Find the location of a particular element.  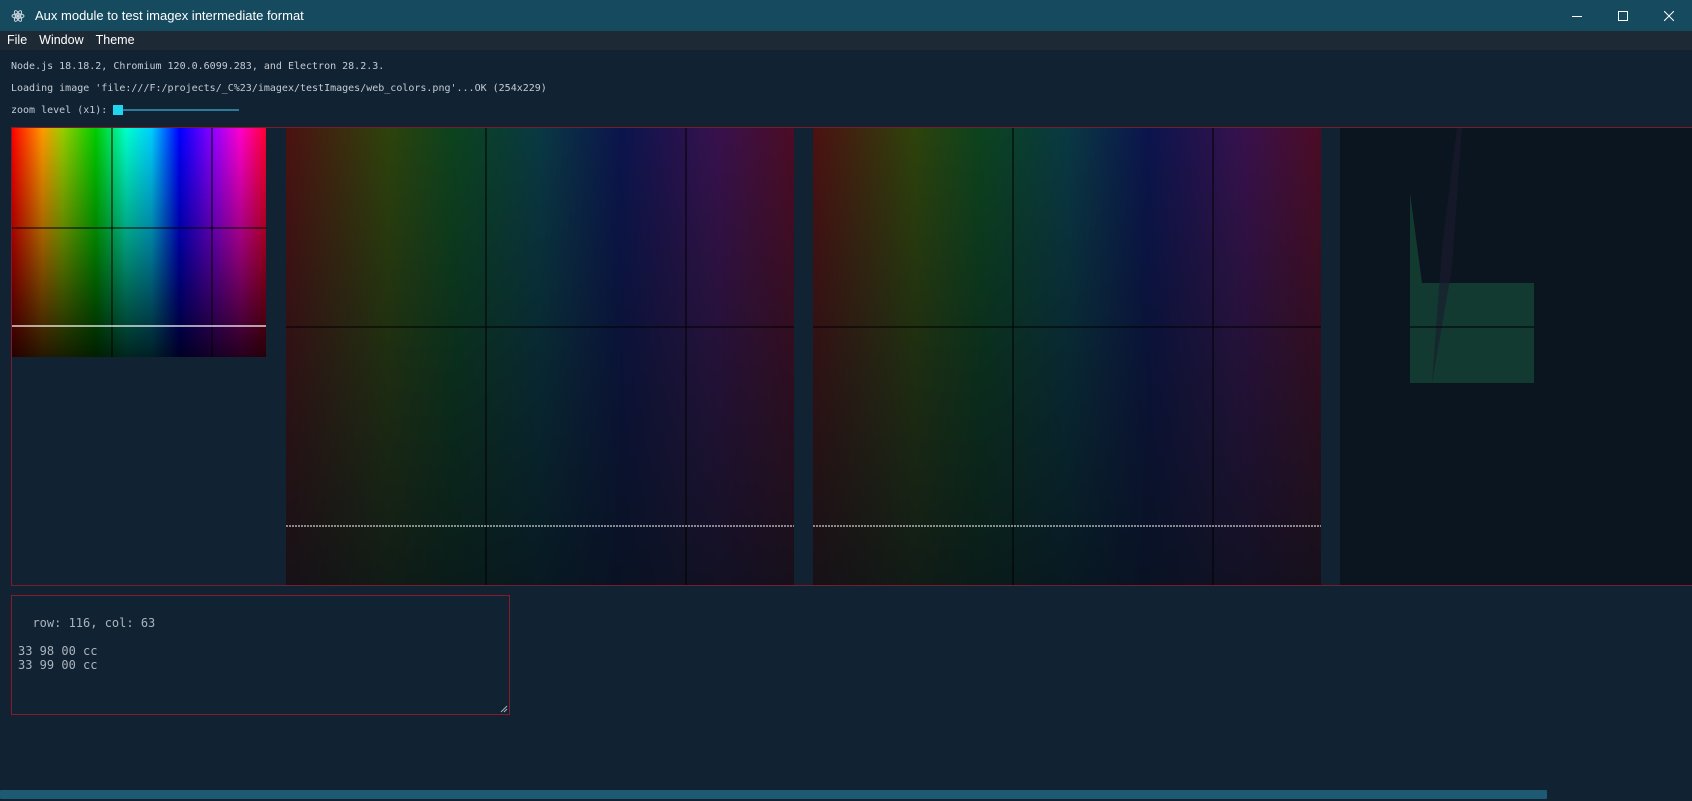

zoom-slider-thumb is located at coordinates (118, 110).